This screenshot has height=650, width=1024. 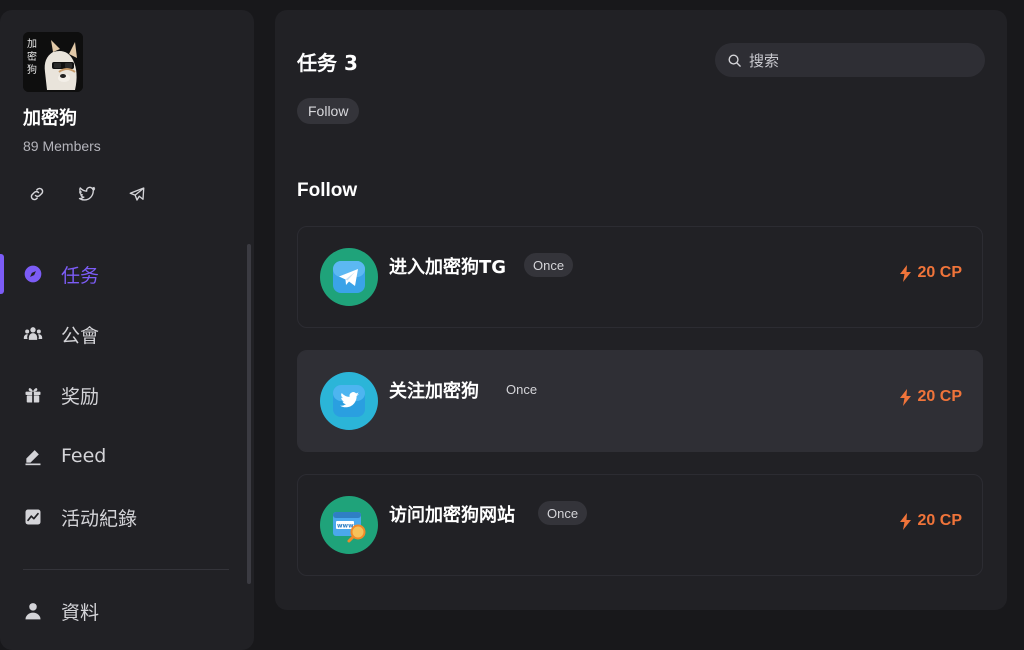 What do you see at coordinates (328, 111) in the screenshot?
I see `filter-chip-follow: Follow` at bounding box center [328, 111].